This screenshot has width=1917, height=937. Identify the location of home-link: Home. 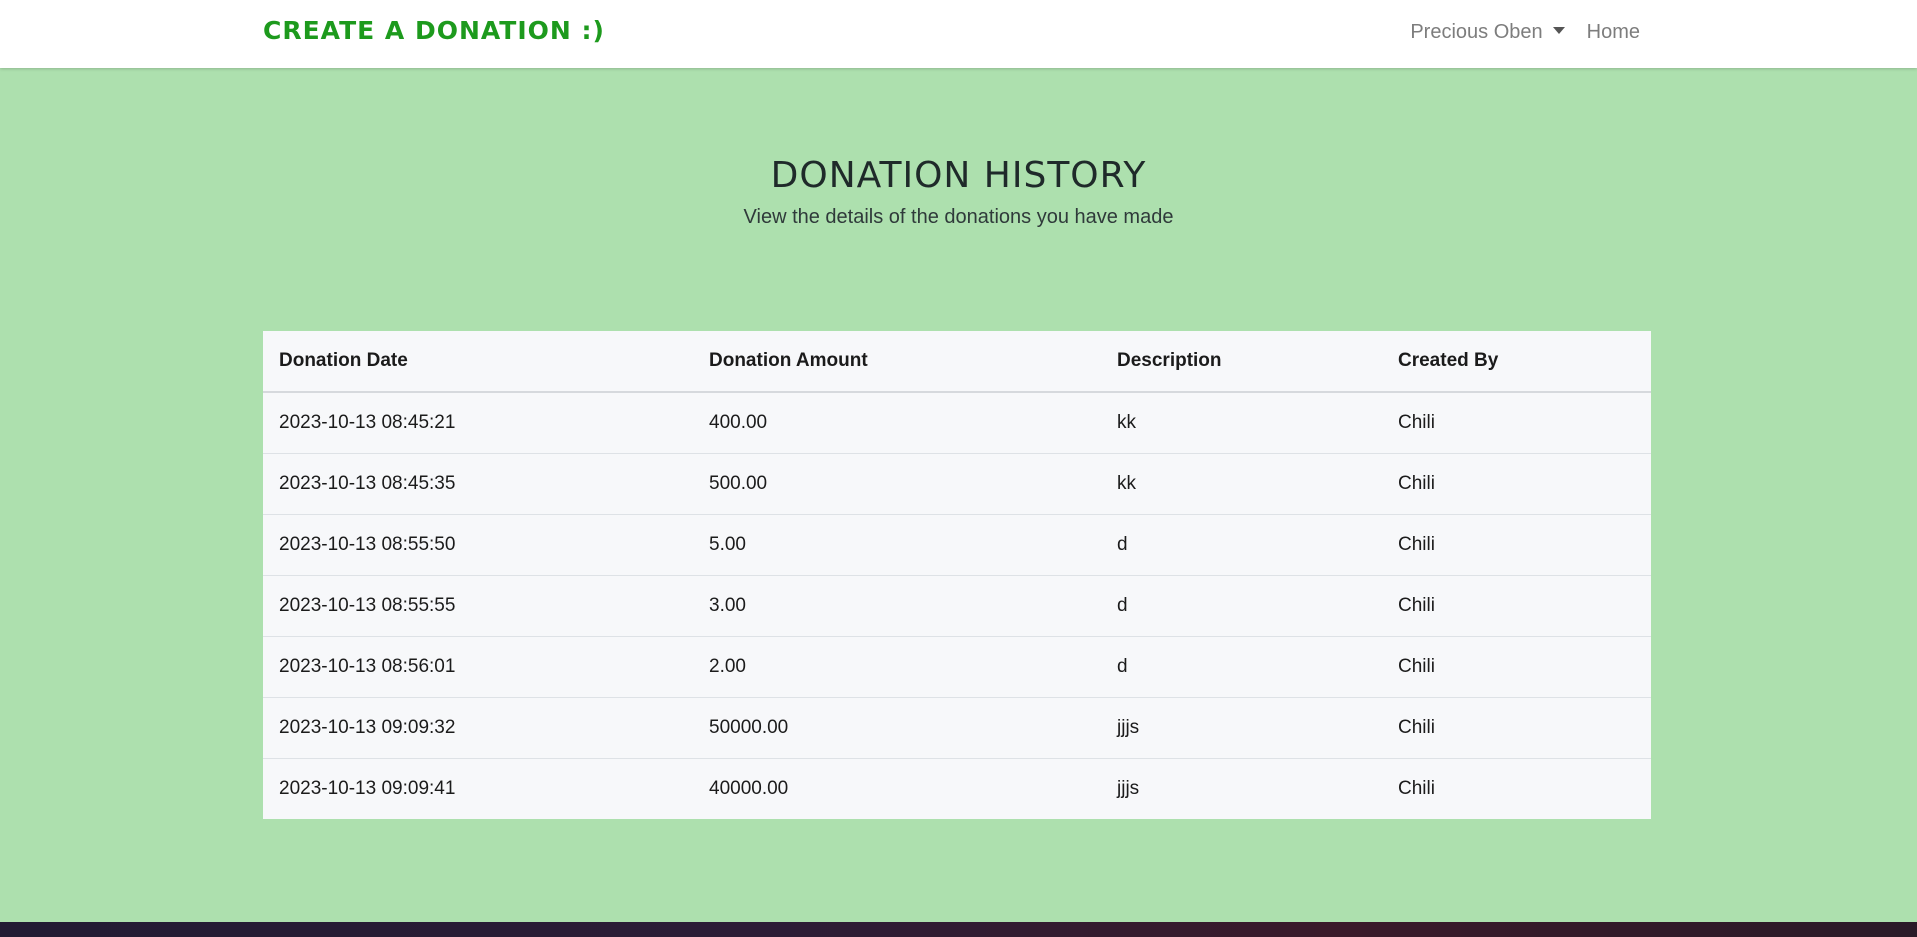
(1613, 32).